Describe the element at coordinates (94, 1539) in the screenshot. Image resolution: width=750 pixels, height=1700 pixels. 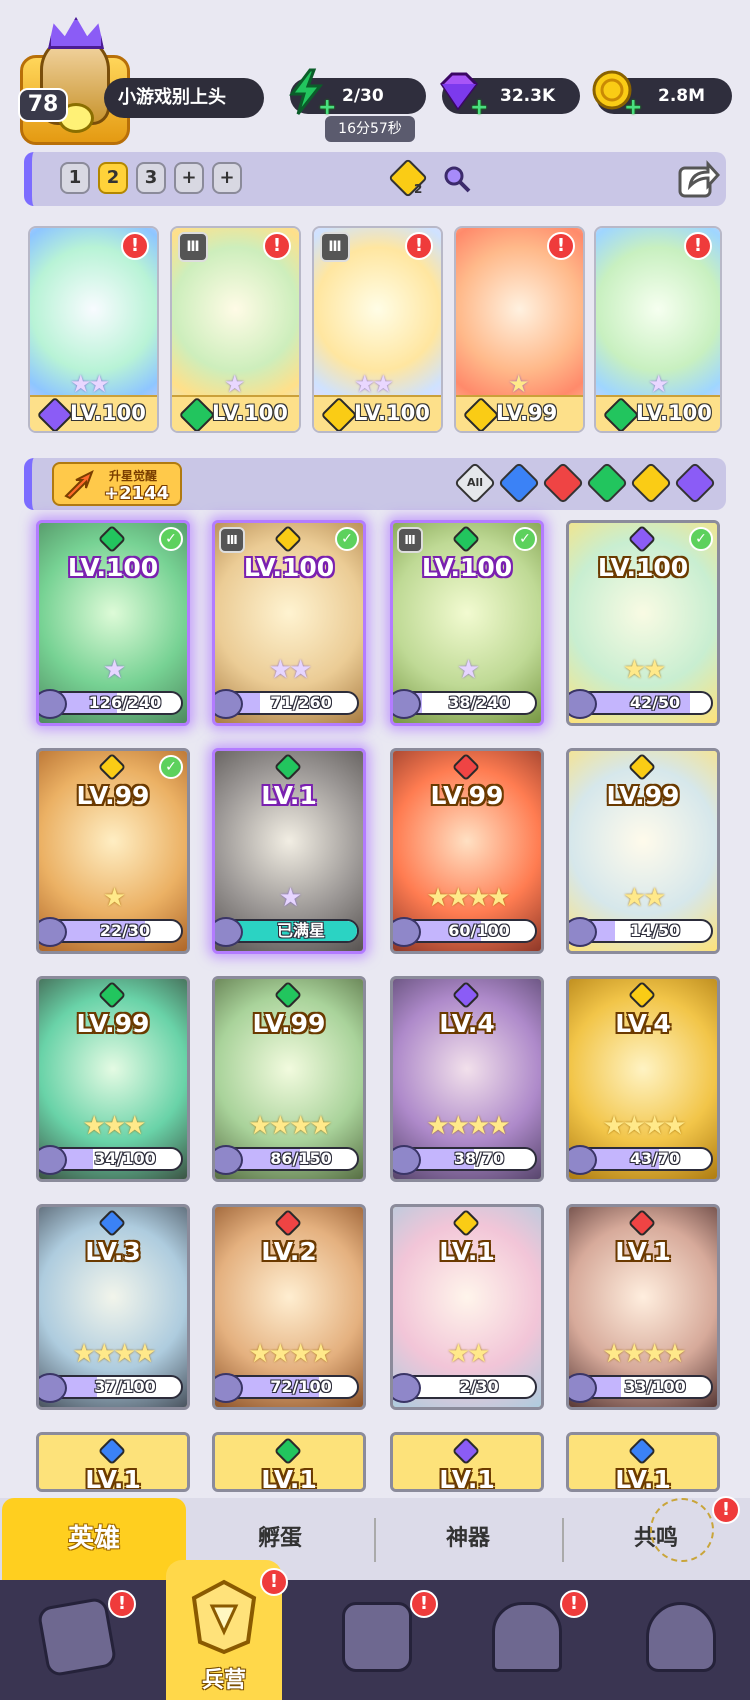
I see `tab-heroes: 英雄` at that location.